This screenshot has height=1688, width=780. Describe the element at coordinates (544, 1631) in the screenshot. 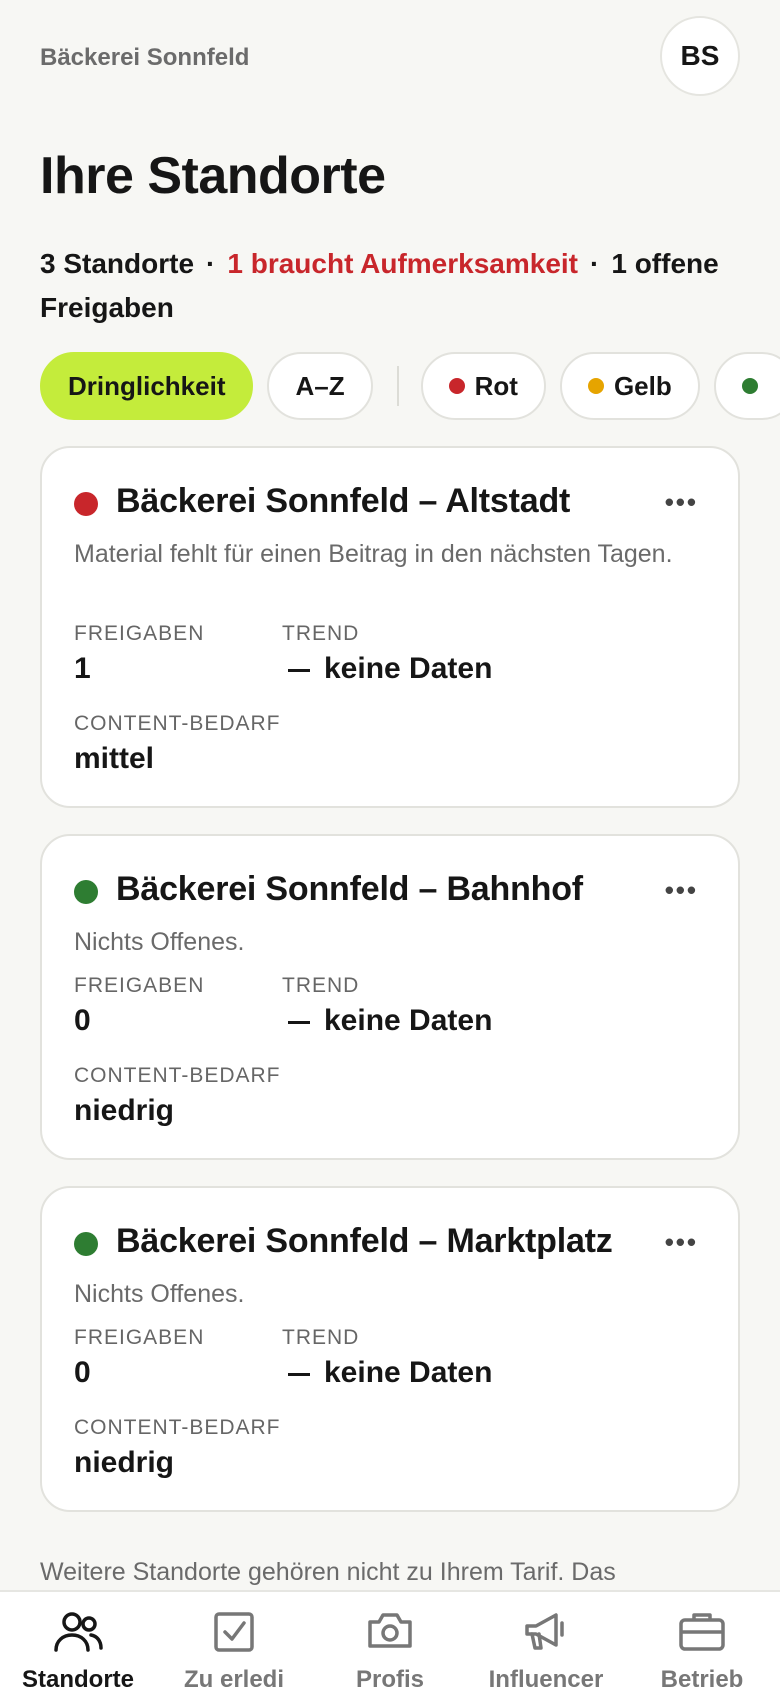

I see `megaphone-icon` at that location.